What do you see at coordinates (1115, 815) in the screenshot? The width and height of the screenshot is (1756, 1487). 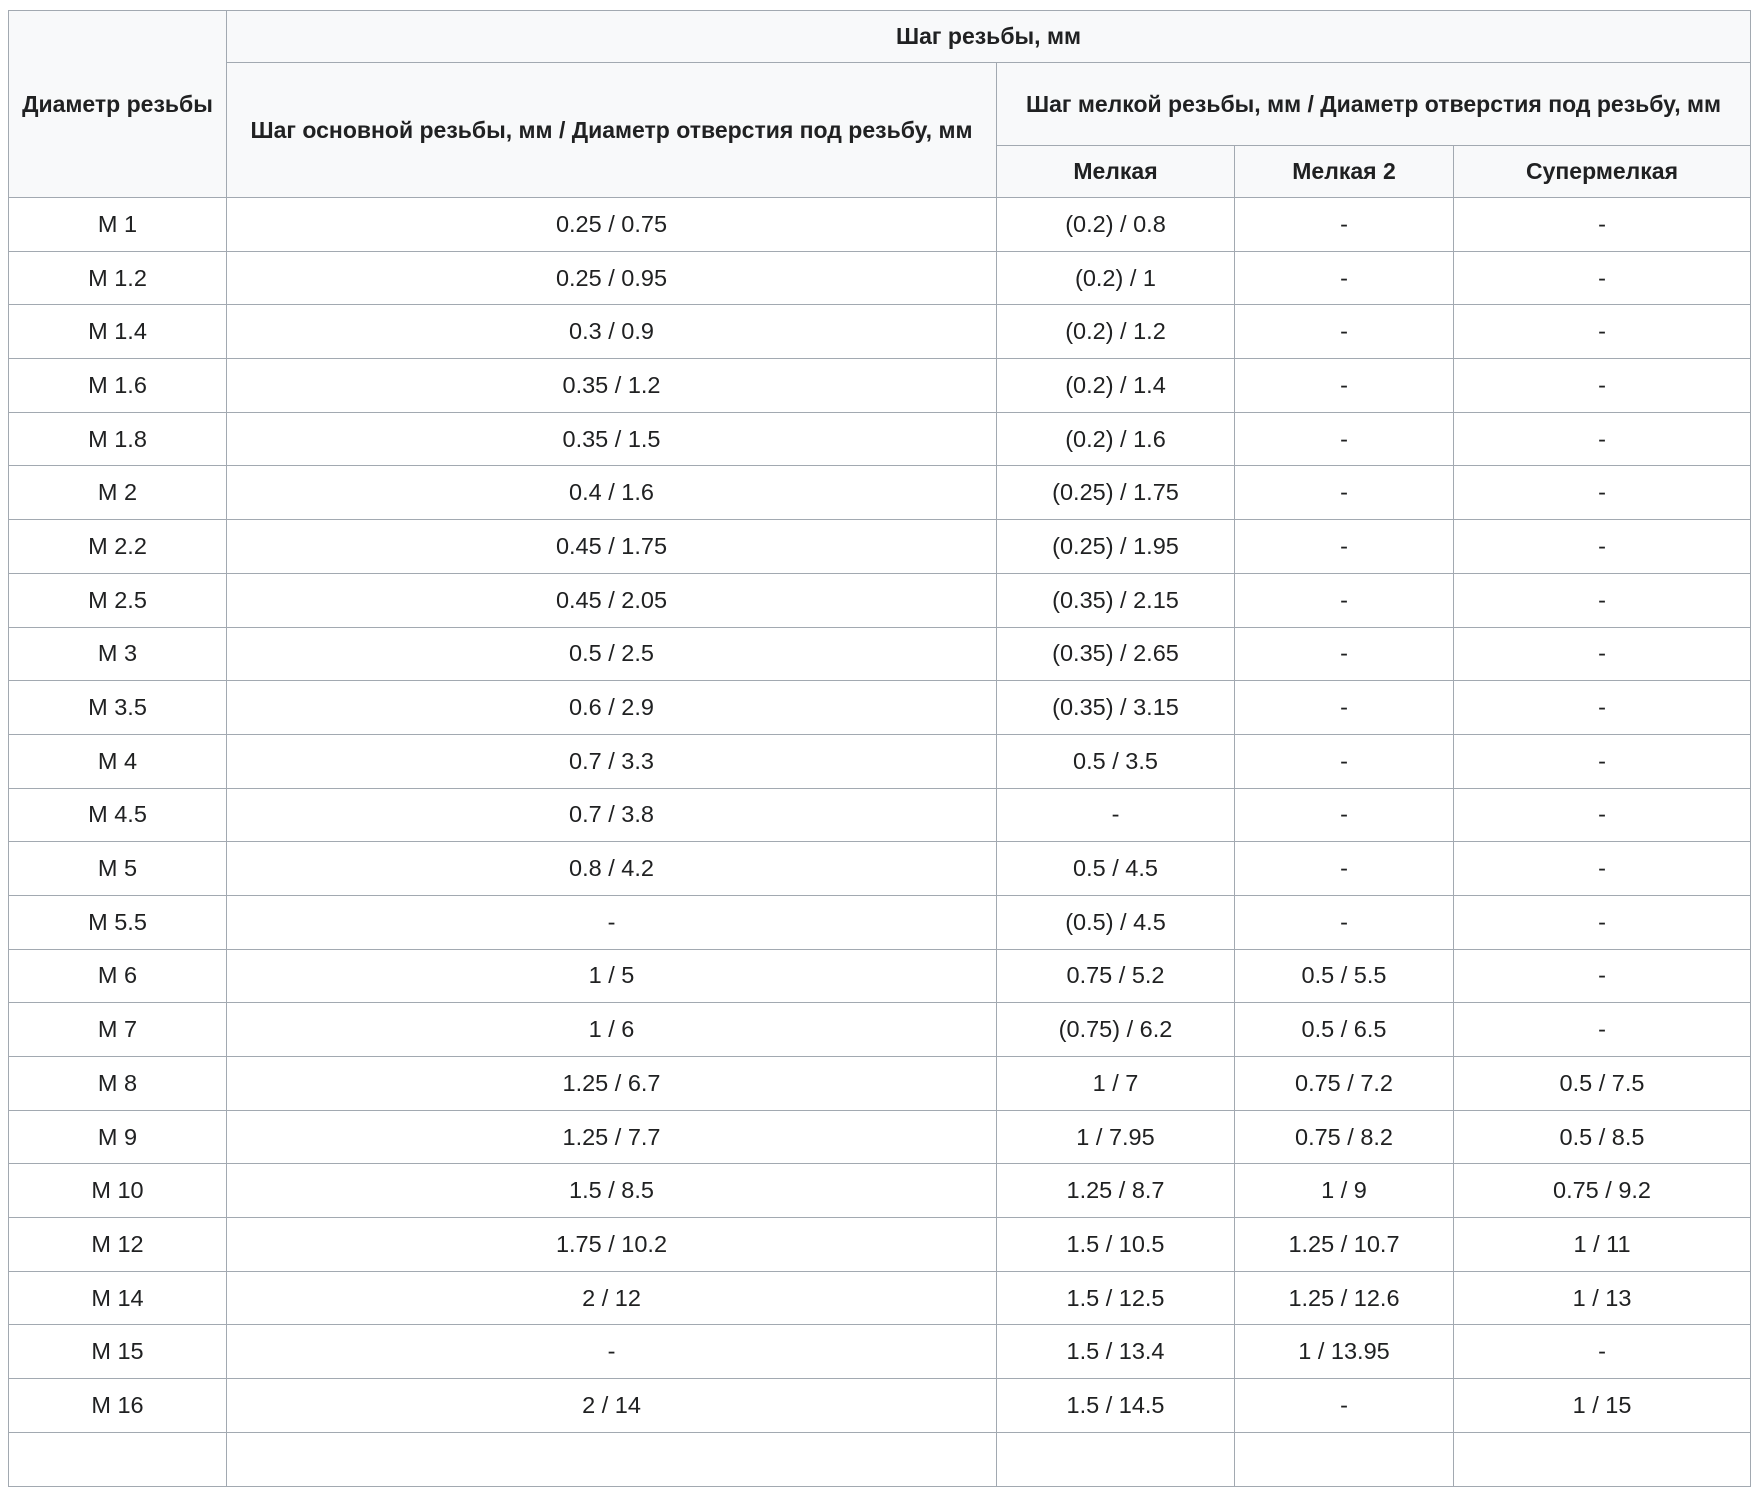 I see `cell-fine-1: -` at bounding box center [1115, 815].